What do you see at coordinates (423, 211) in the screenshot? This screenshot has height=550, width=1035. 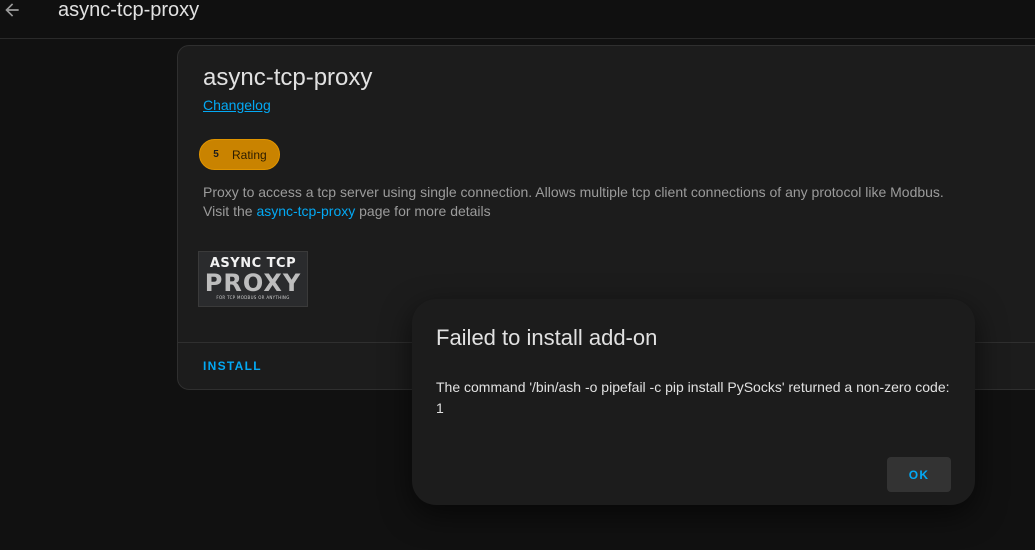 I see `description-suffix-text: page for more details` at bounding box center [423, 211].